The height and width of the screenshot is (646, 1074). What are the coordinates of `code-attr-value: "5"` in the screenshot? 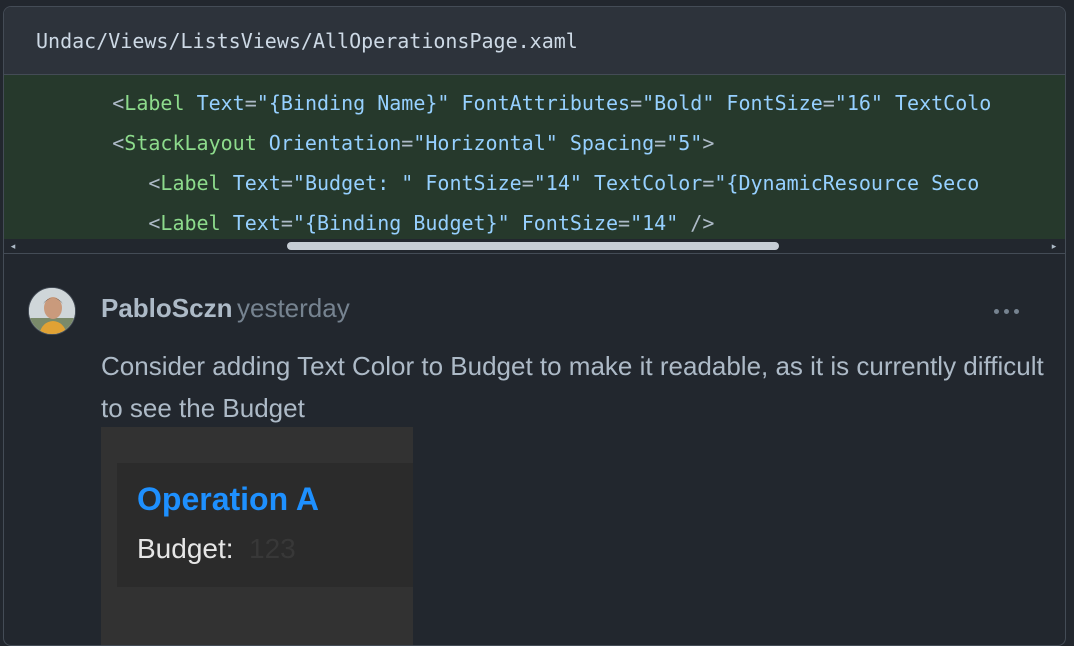 It's located at (684, 143).